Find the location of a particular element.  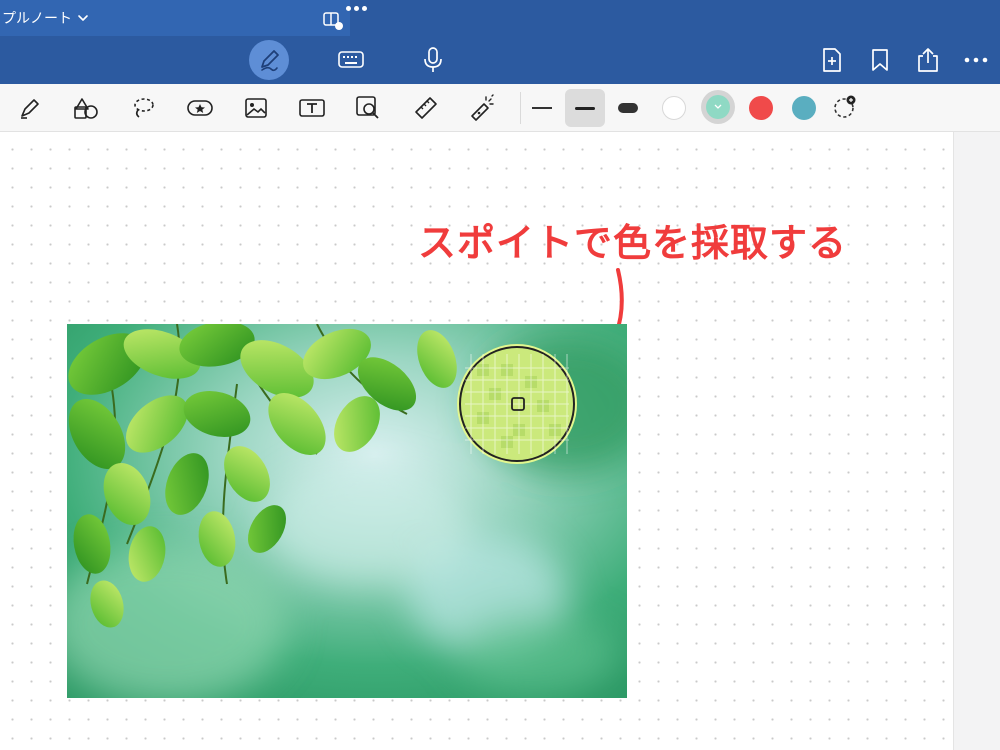

stroke-thick-button is located at coordinates (628, 108).